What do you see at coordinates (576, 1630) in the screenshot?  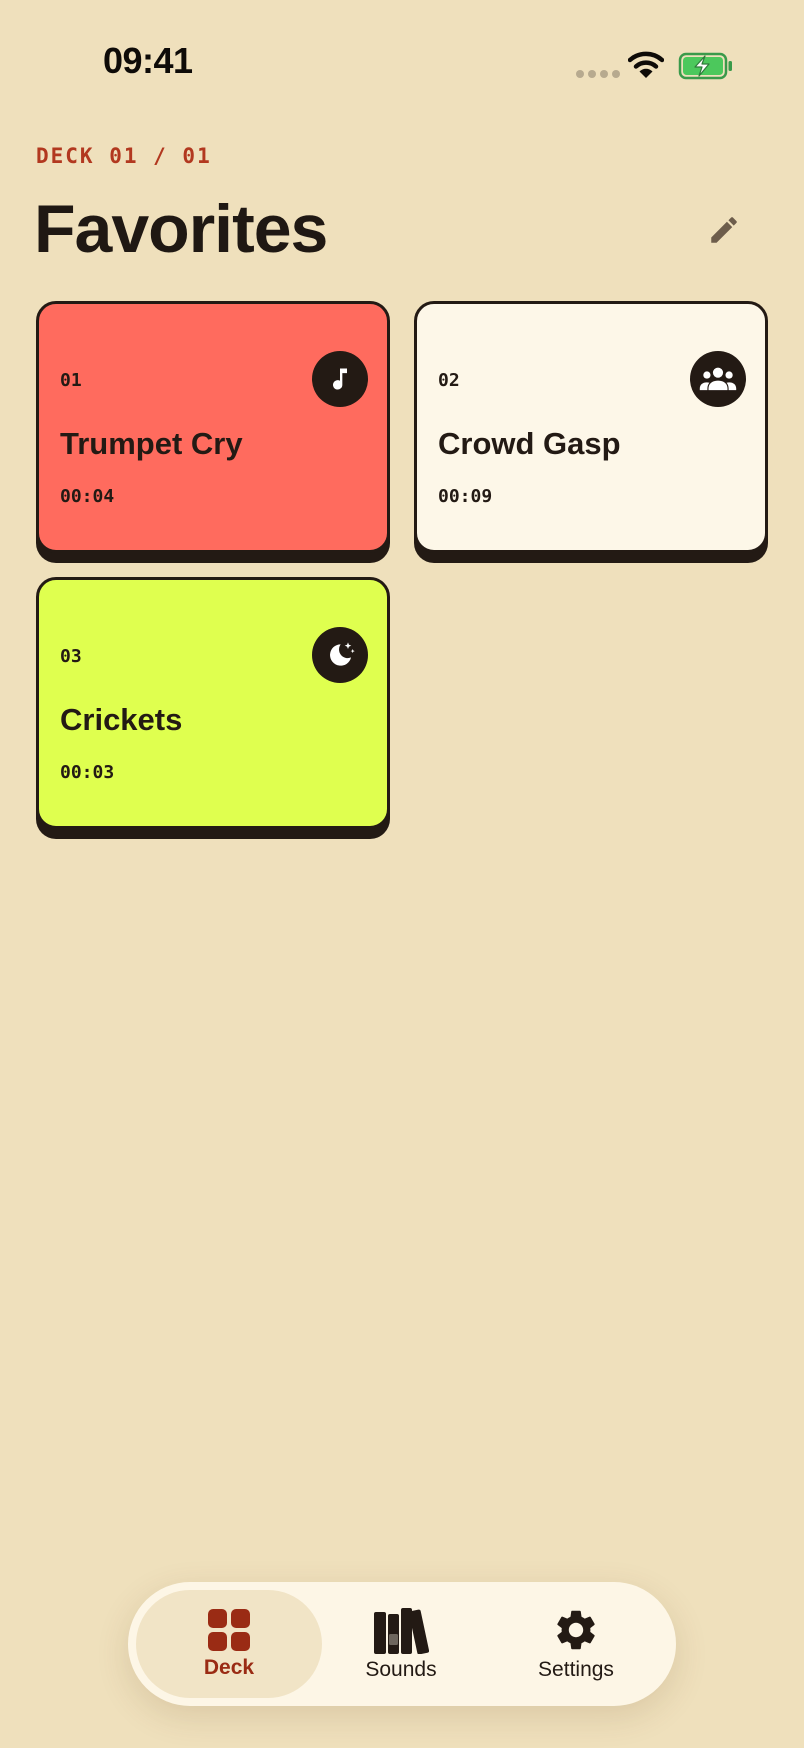 I see `gear-icon` at bounding box center [576, 1630].